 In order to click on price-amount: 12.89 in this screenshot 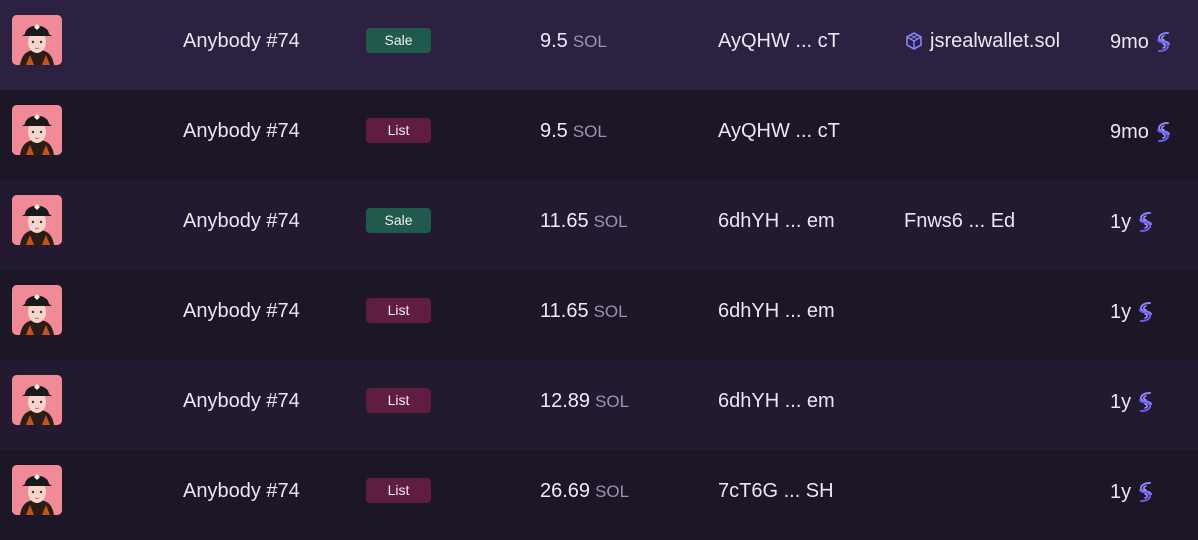, I will do `click(565, 401)`.